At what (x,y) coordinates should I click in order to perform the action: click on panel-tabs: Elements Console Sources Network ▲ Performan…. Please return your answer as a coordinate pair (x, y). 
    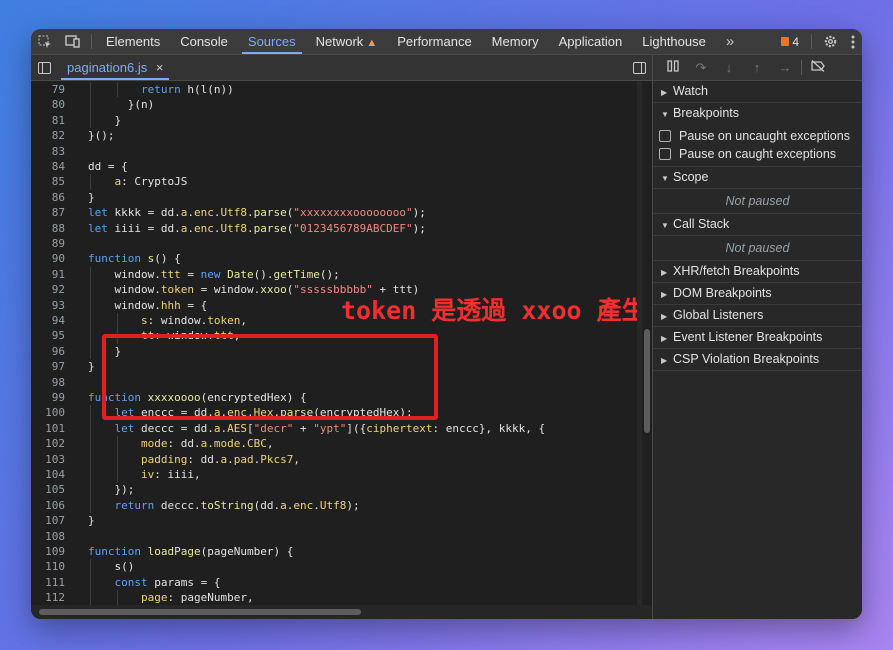
    Looking at the image, I should click on (406, 41).